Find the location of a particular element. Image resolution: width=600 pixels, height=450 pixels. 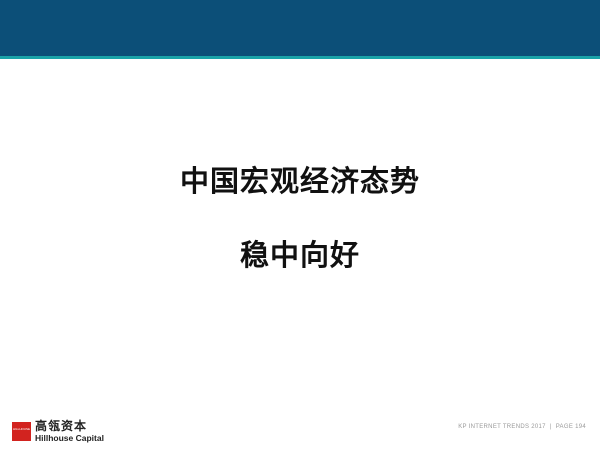

slide-title: 中国宏观经济态势 is located at coordinates (299, 181).